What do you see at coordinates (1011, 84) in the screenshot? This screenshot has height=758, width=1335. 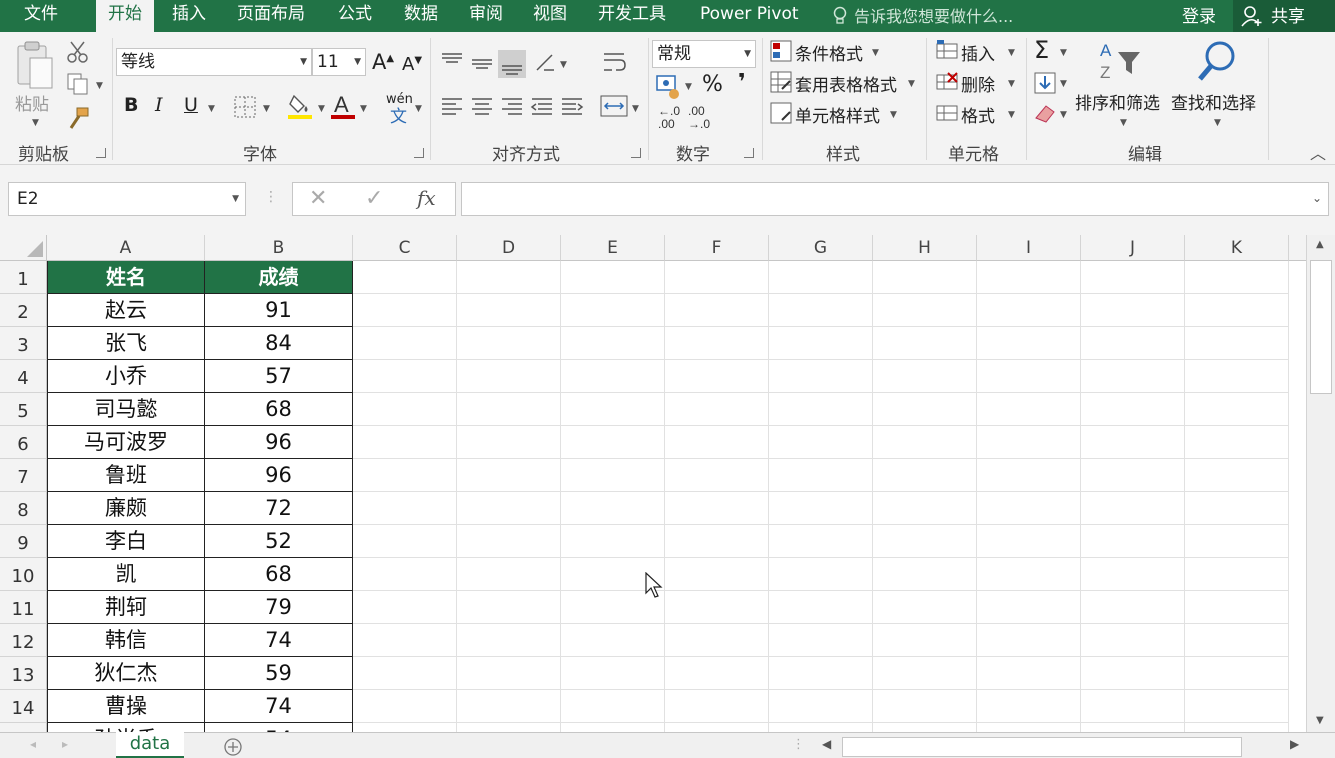 I see `delete-cells-dropdown: ▼` at bounding box center [1011, 84].